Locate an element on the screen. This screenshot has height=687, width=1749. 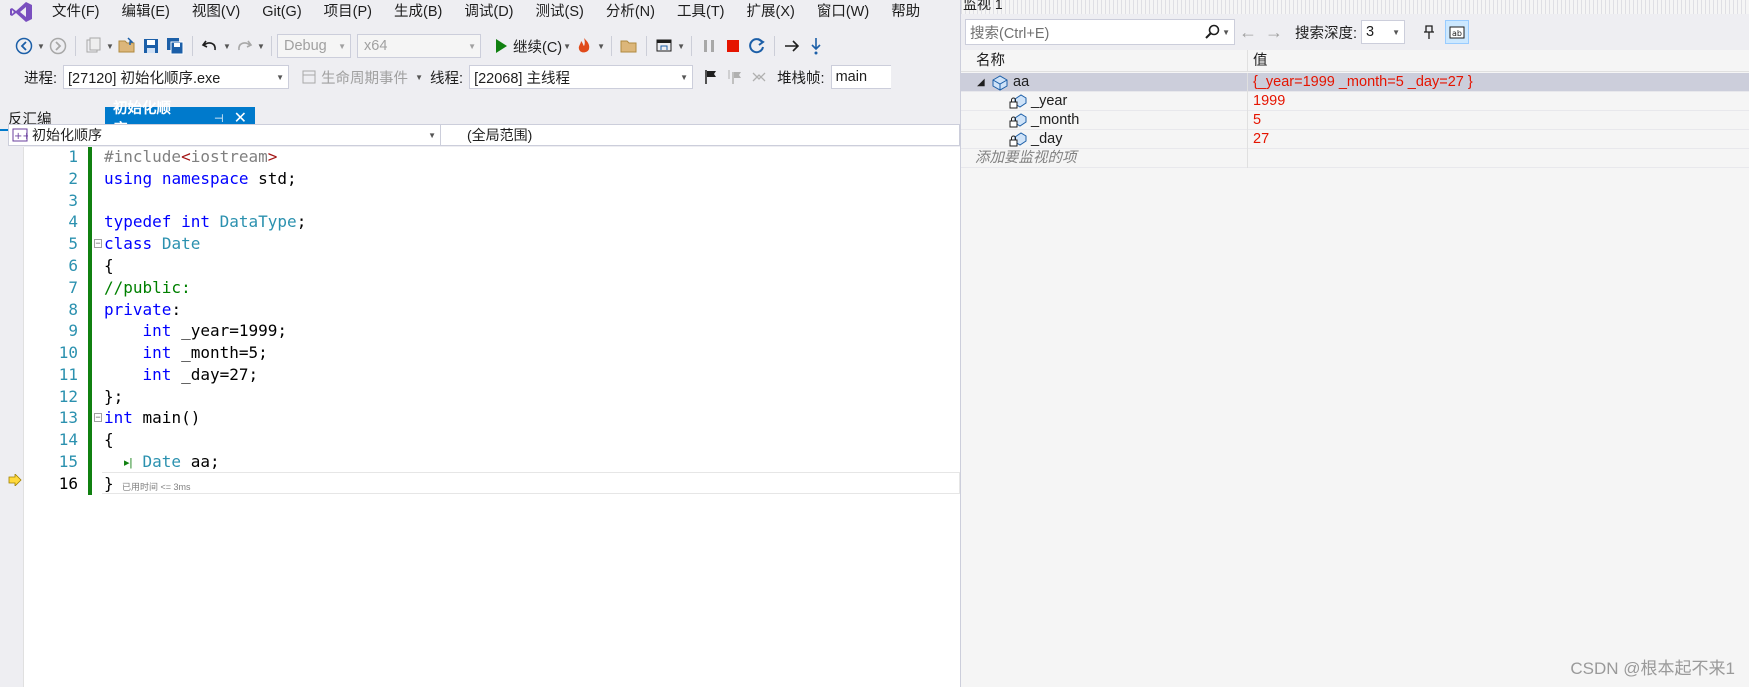
watch-search-input: 搜索(Ctrl+E) ▼ is located at coordinates (1100, 32).